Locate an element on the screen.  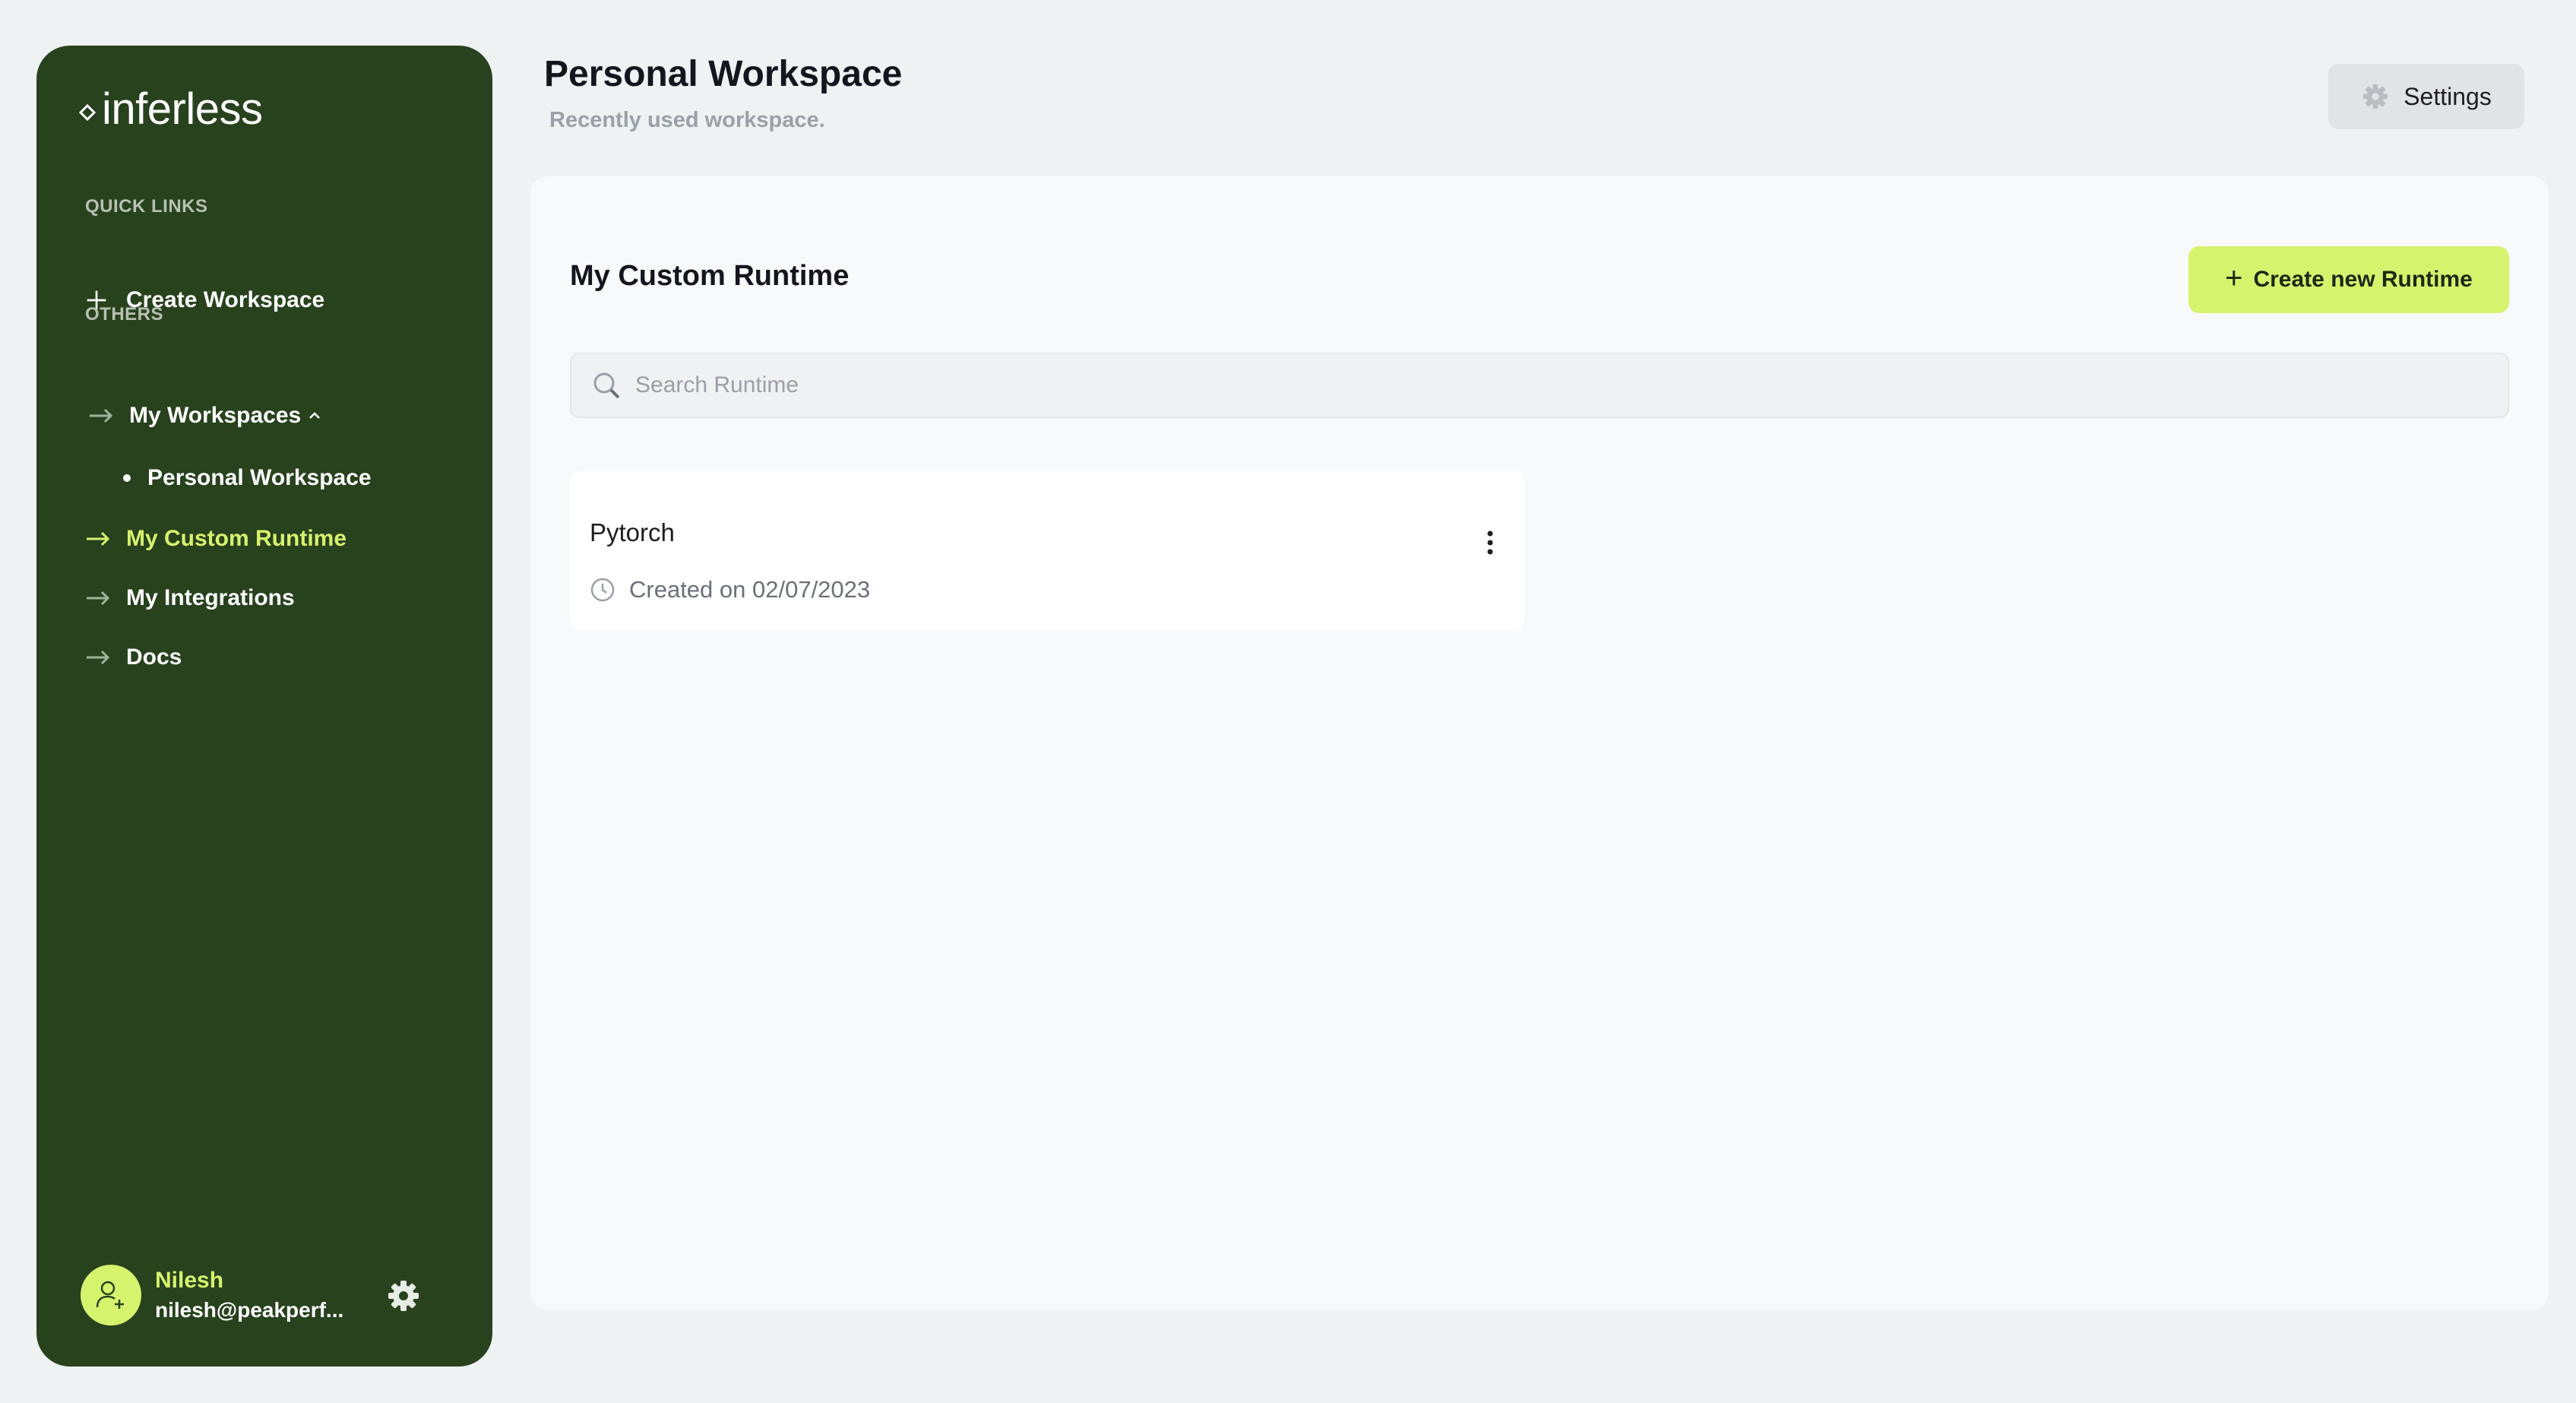
sidebar-item-docs: Docs is located at coordinates (133, 657).